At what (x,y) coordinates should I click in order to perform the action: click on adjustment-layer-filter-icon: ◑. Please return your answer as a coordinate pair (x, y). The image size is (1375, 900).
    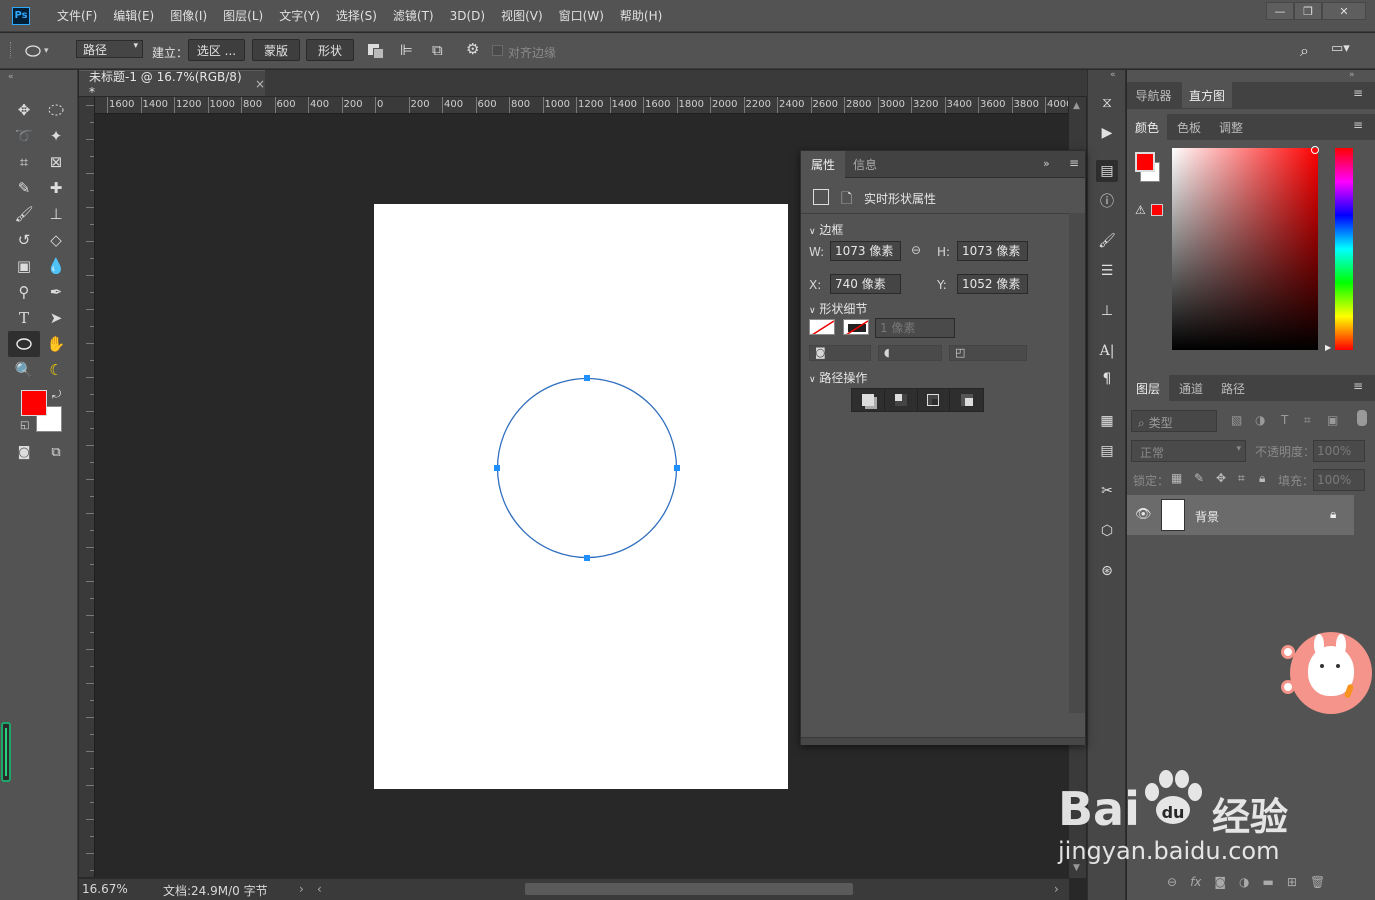
    Looking at the image, I should click on (1260, 420).